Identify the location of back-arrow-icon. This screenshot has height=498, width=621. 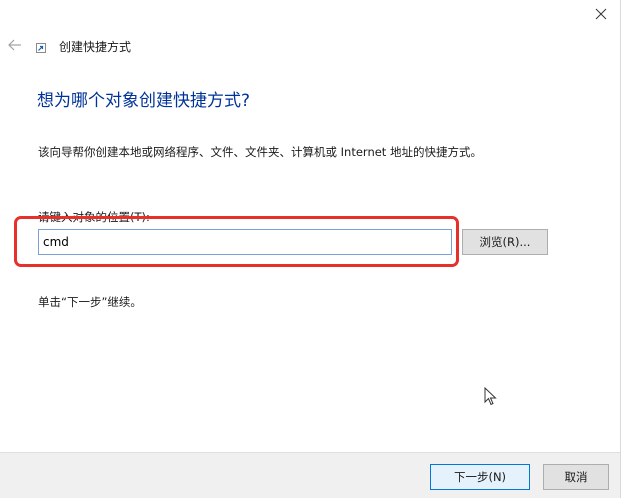
(14, 45).